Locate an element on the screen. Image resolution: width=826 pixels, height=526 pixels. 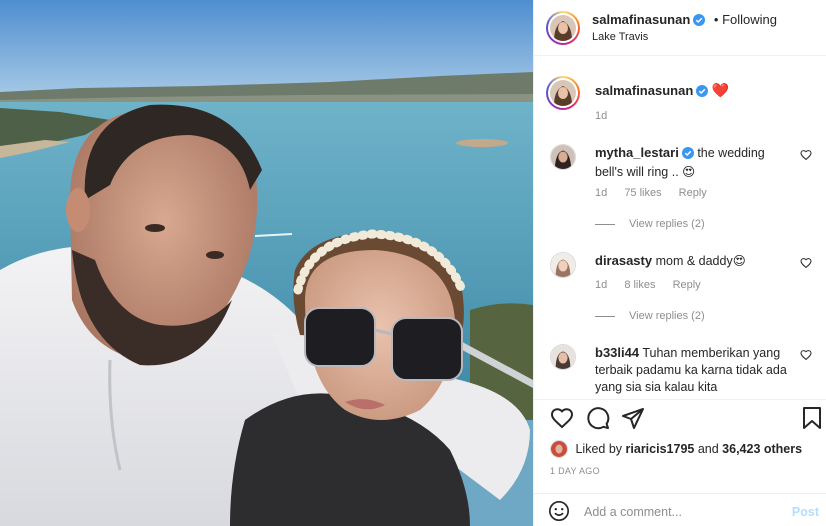
comment-item: dirasasty mom & daddy😍 1d 8 likes Reply is located at coordinates (681, 282).